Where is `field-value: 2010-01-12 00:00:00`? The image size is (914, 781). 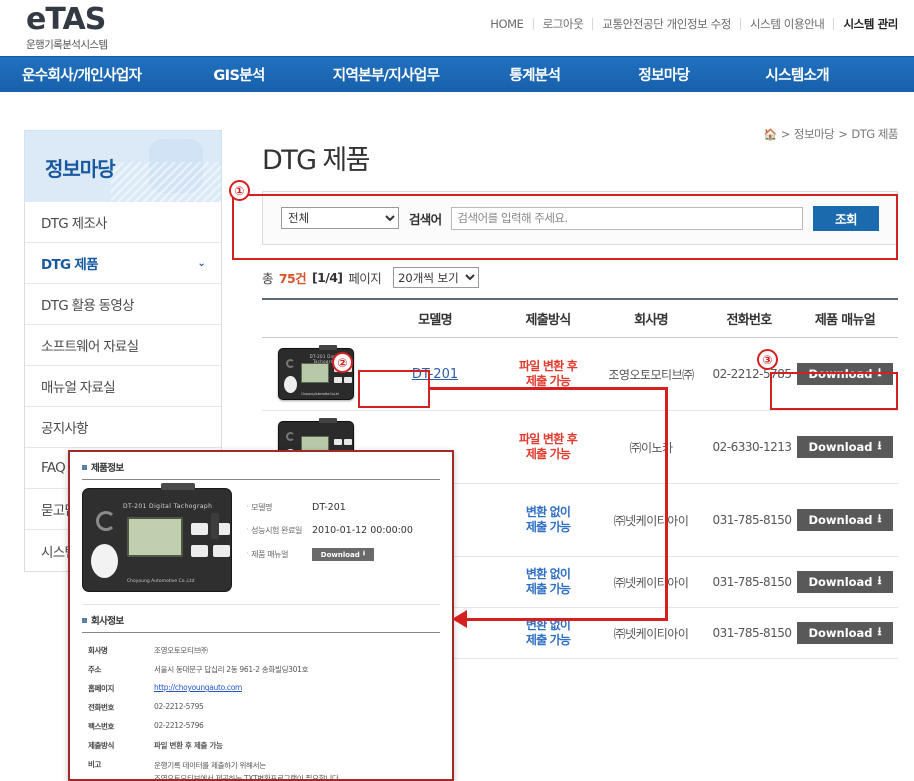
field-value: 2010-01-12 00:00:00 is located at coordinates (362, 530).